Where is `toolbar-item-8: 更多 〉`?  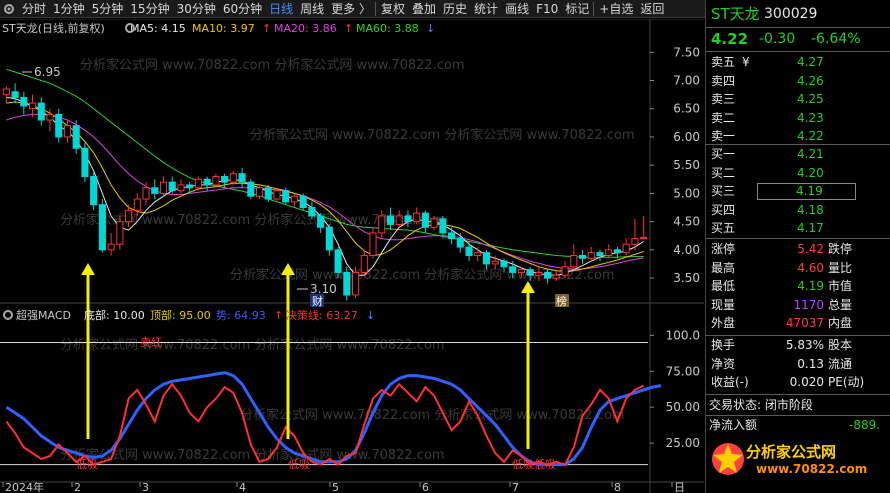 toolbar-item-8: 更多 〉 is located at coordinates (350, 9).